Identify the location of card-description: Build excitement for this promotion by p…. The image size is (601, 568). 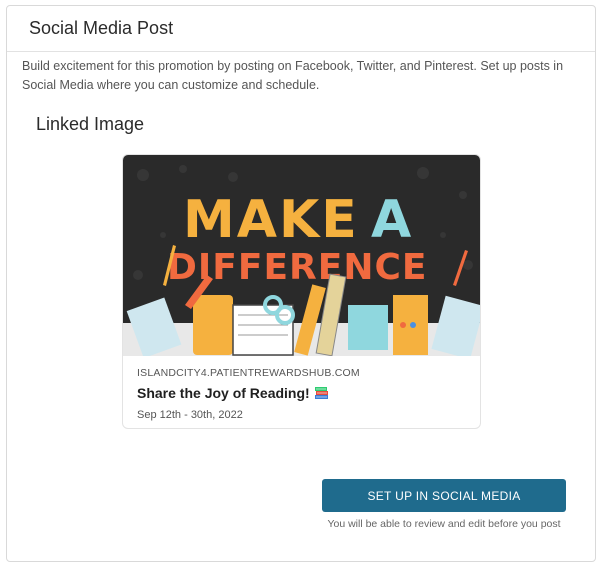
(293, 75).